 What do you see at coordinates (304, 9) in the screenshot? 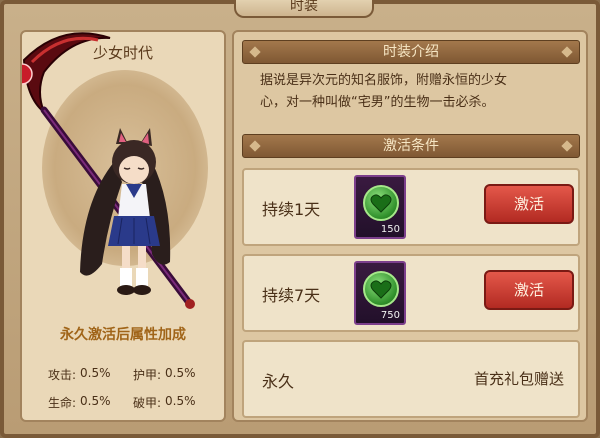
I see `window-title-tab: 时装` at bounding box center [304, 9].